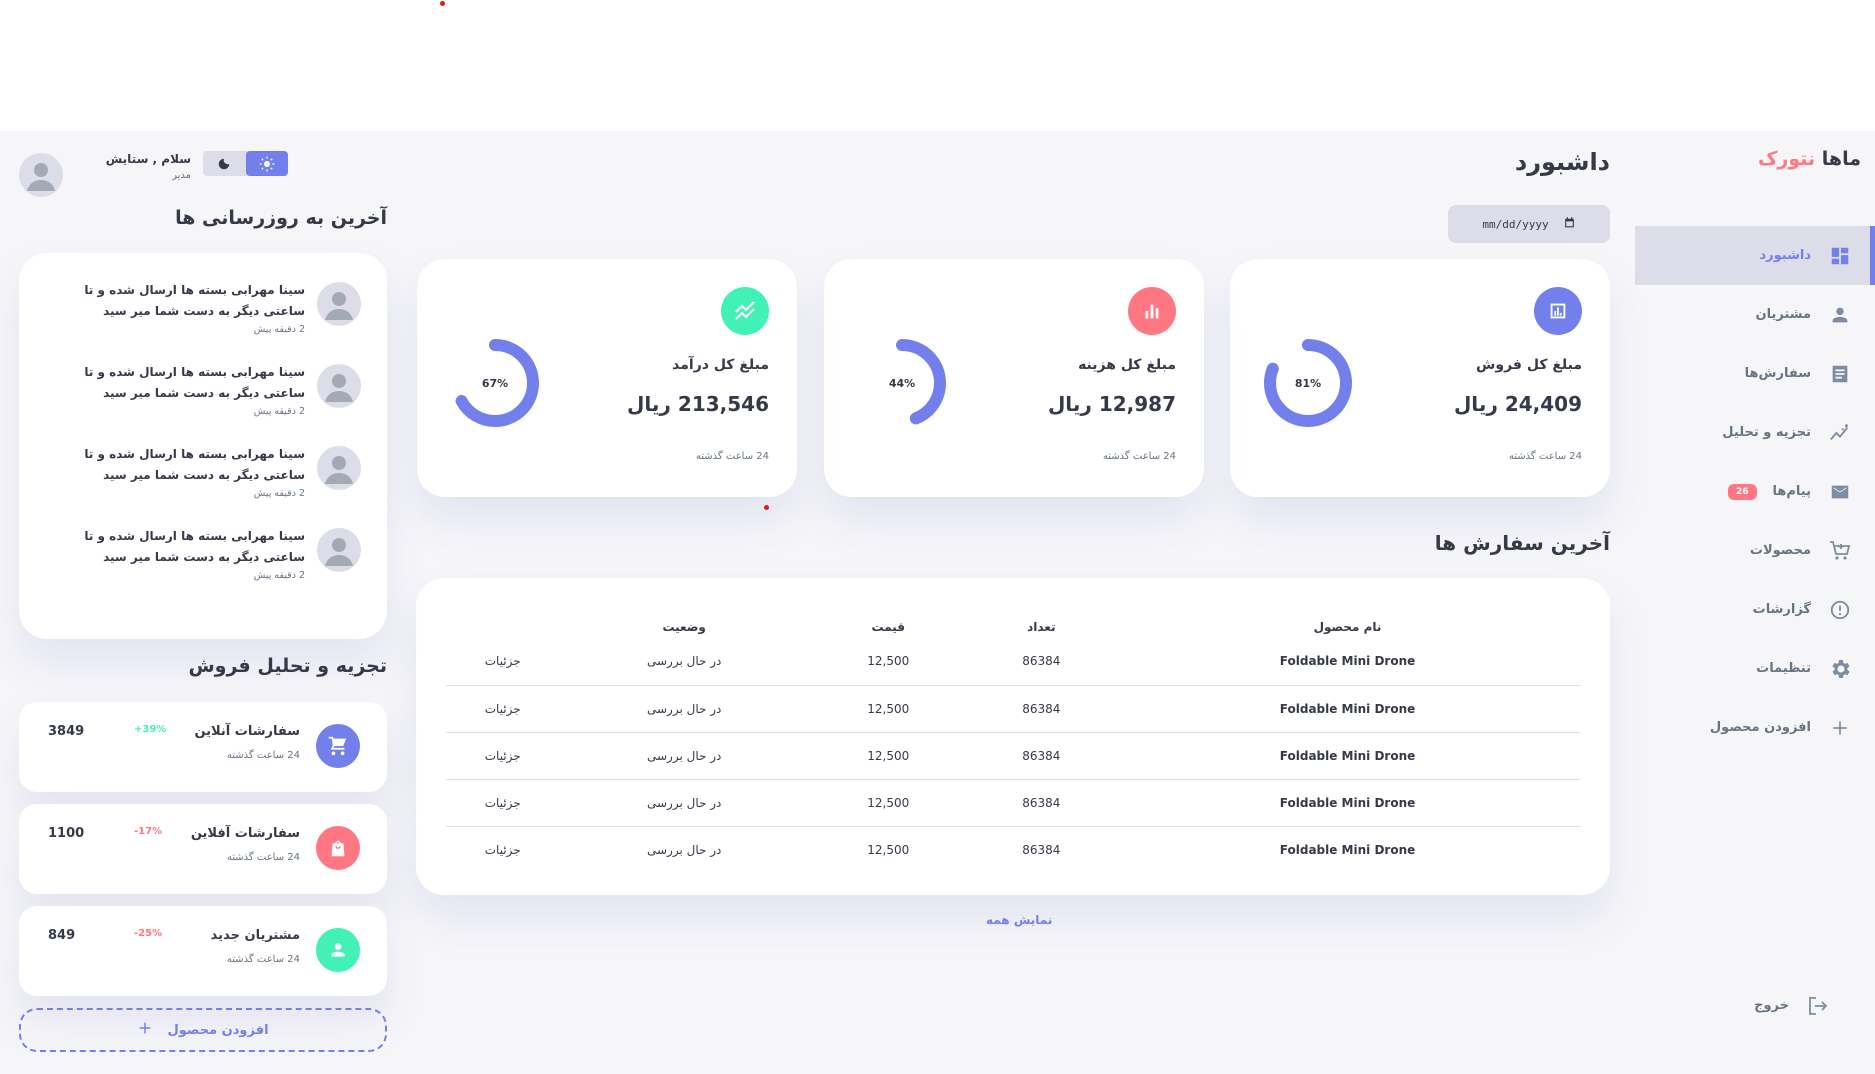 This screenshot has height=1074, width=1875. Describe the element at coordinates (1840, 315) in the screenshot. I see `person-icon` at that location.